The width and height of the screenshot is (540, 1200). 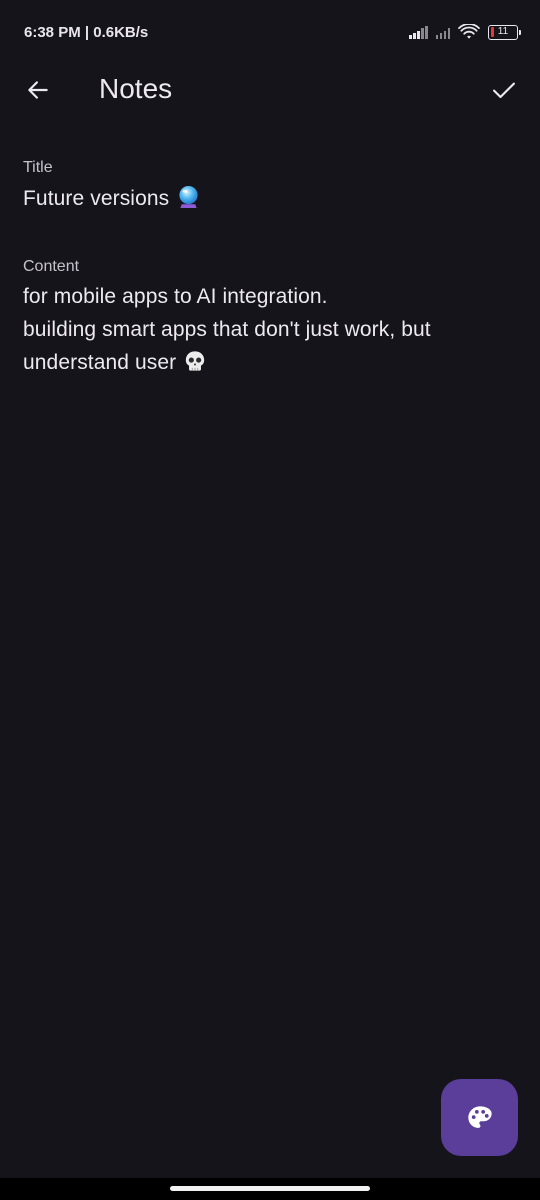 I want to click on status-icons: 11, so click(x=465, y=32).